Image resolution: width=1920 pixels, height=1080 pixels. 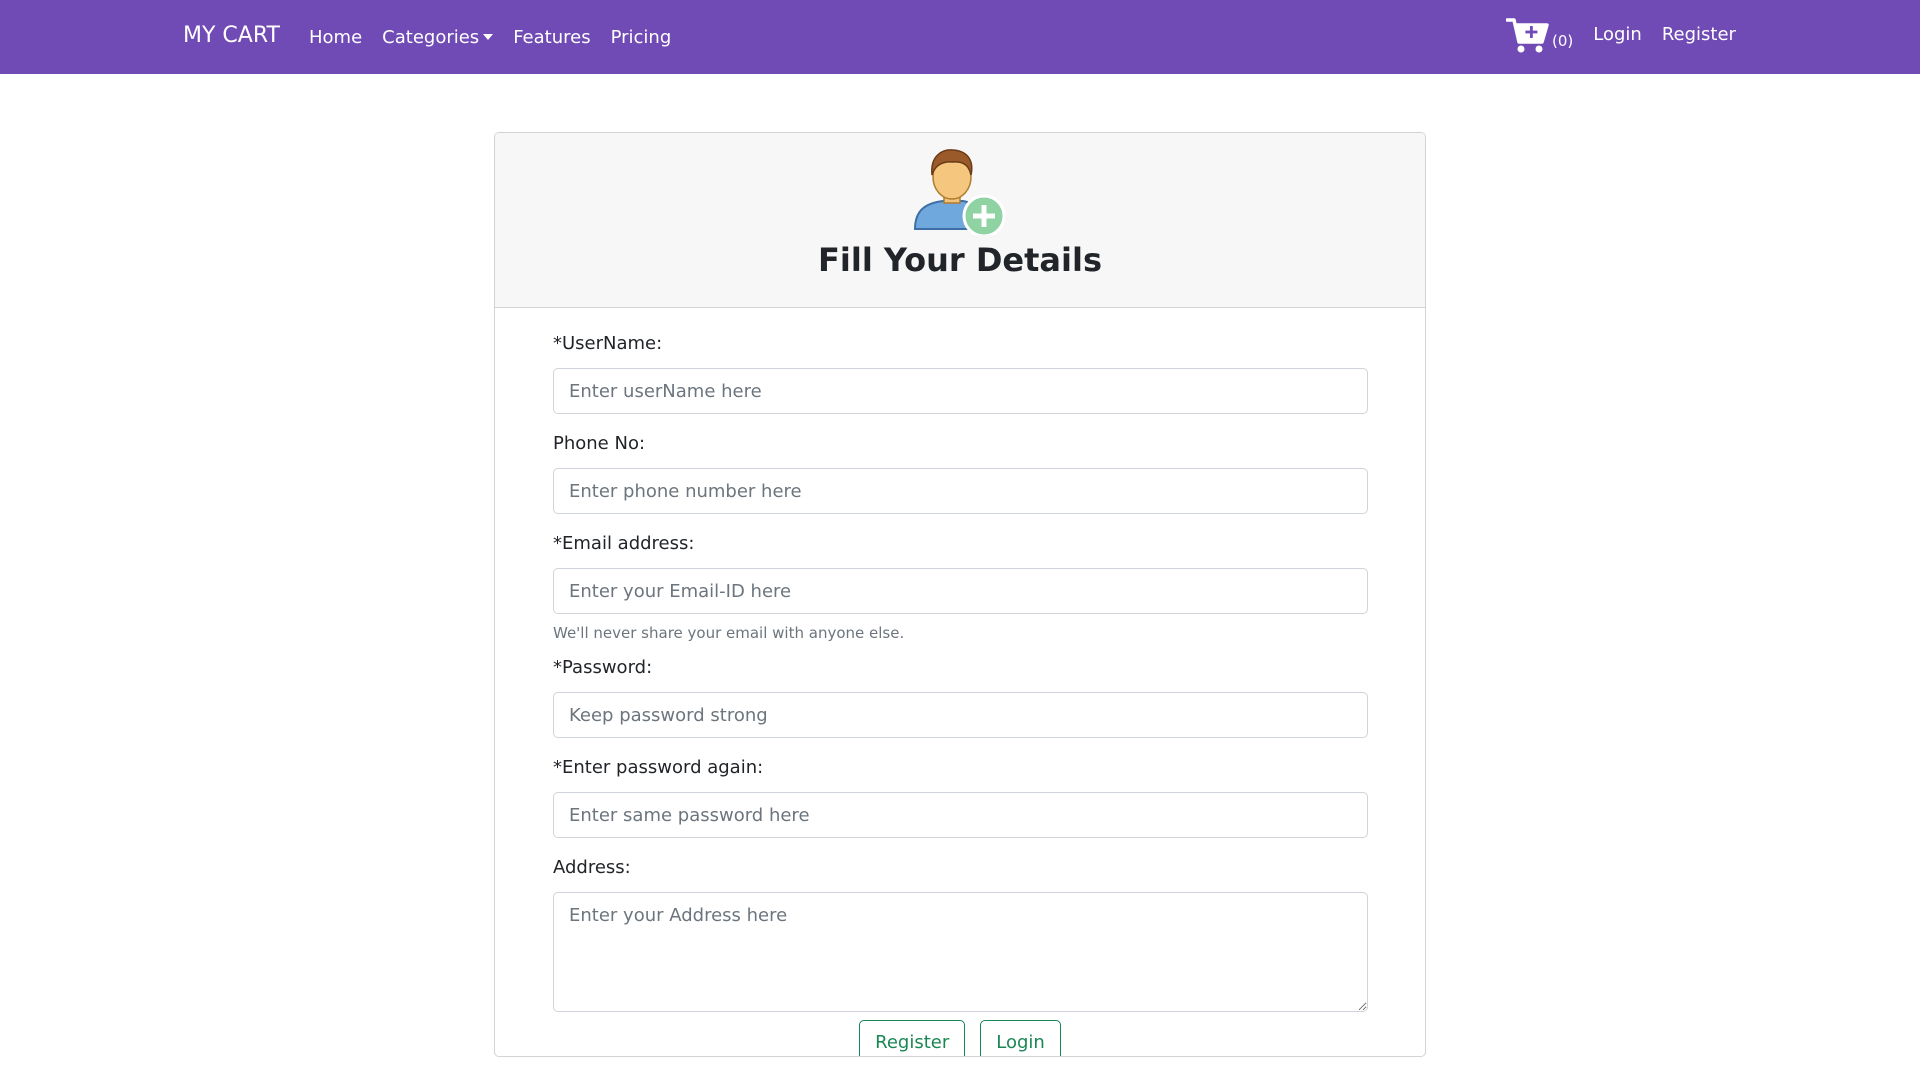 What do you see at coordinates (912, 1038) in the screenshot?
I see `register-button: Register` at bounding box center [912, 1038].